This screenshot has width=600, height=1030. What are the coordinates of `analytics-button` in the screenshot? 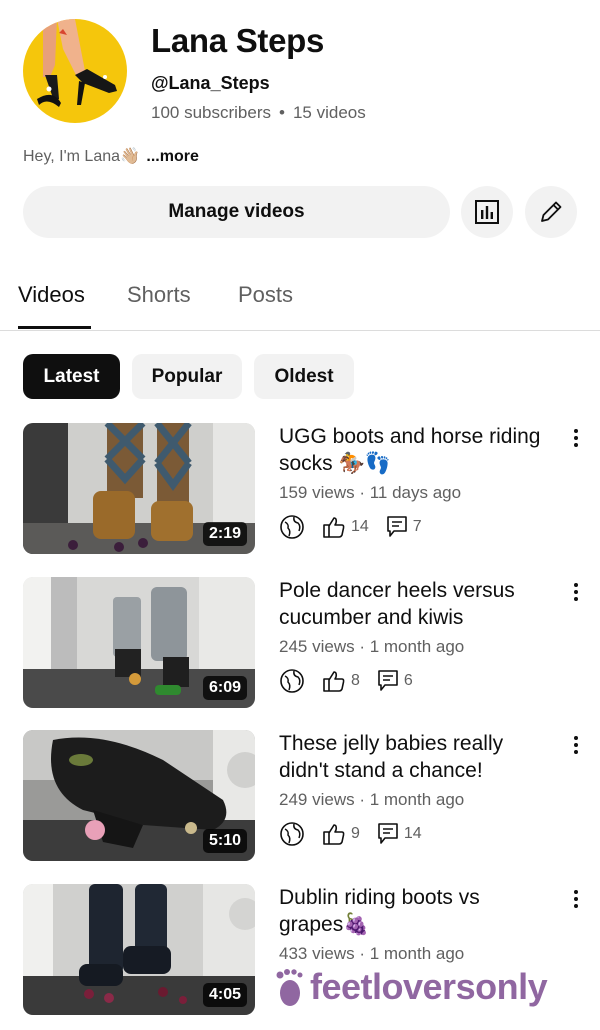 It's located at (487, 212).